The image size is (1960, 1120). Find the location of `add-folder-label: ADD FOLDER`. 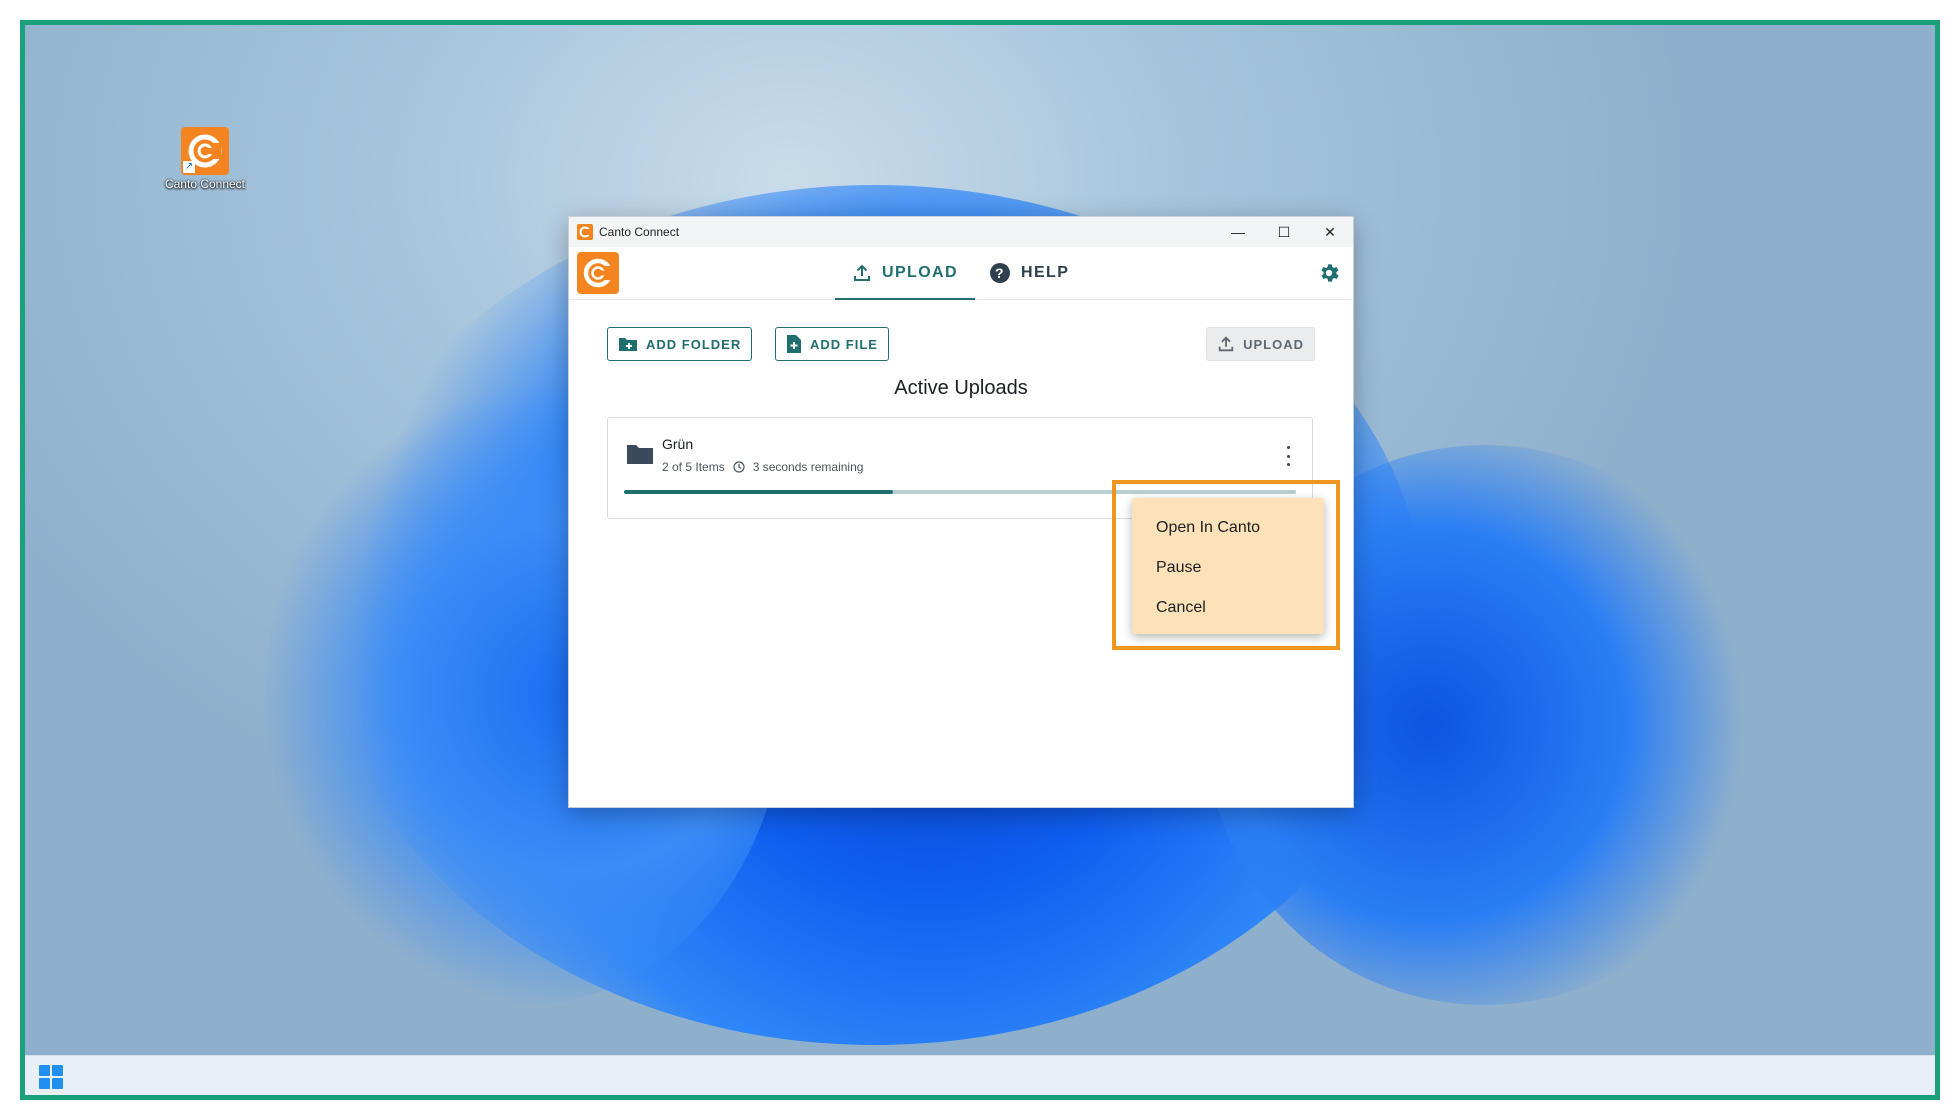

add-folder-label: ADD FOLDER is located at coordinates (694, 344).